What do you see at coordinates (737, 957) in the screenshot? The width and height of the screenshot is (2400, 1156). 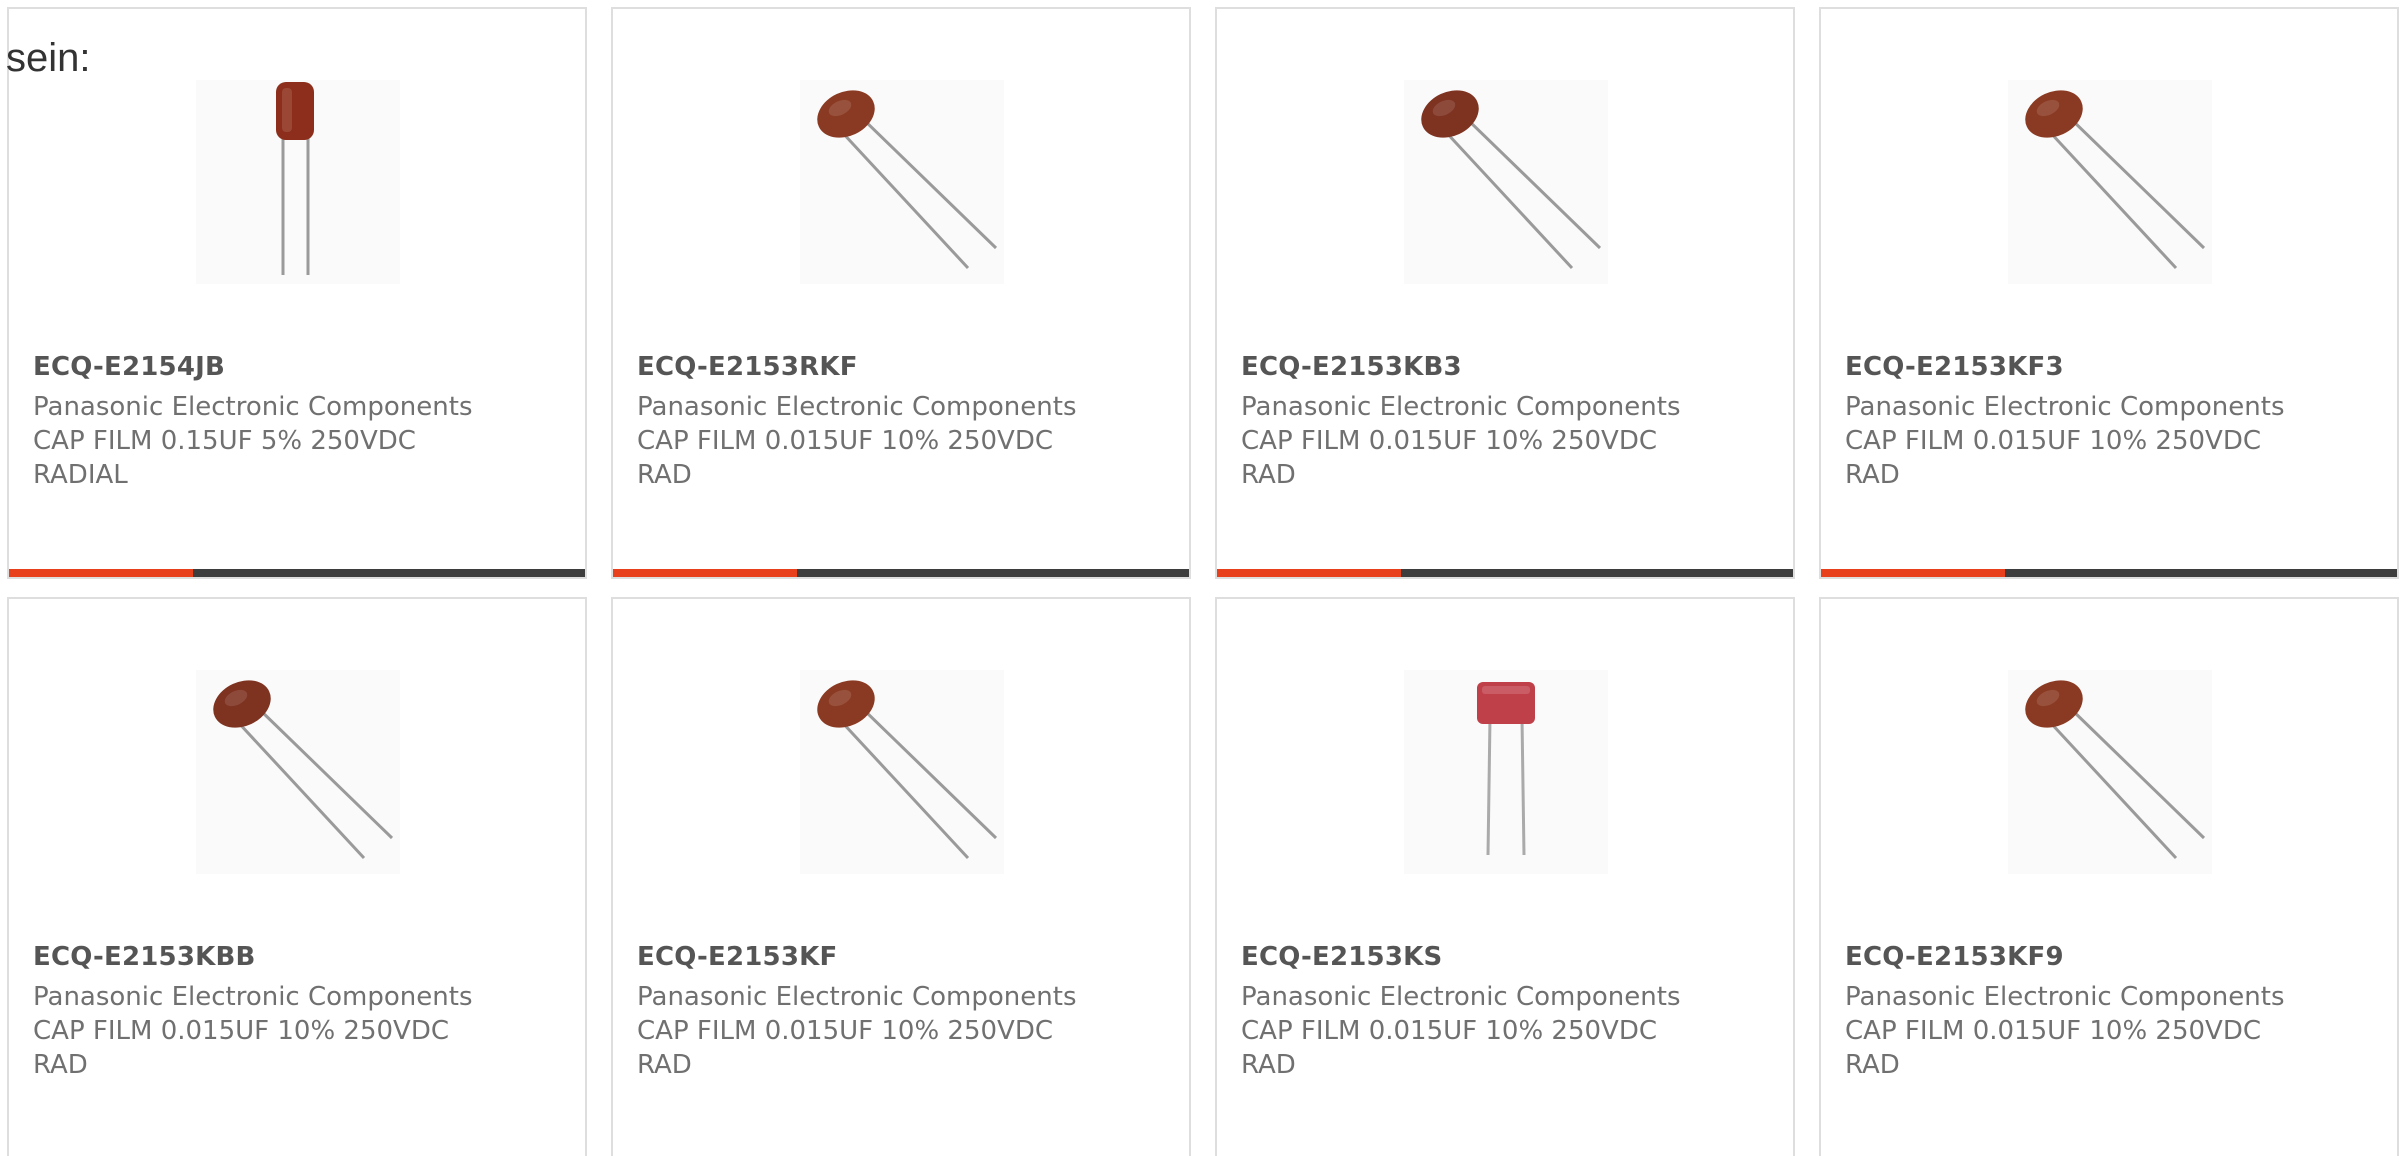 I see `part-number-link: ECQ-E2153KF` at bounding box center [737, 957].